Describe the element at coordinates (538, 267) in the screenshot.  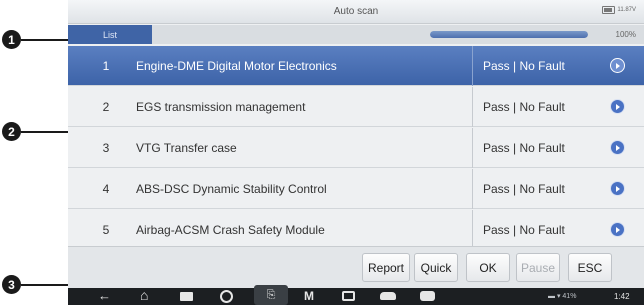
I see `pause-button: Pause` at that location.